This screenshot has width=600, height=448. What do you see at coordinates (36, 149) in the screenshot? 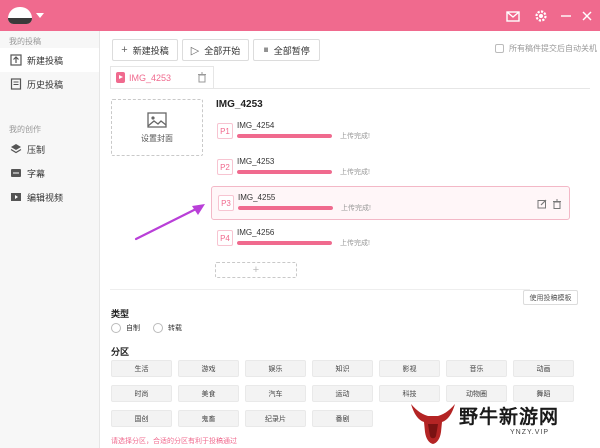
I see `sidebar-item-label: 压制` at bounding box center [36, 149].